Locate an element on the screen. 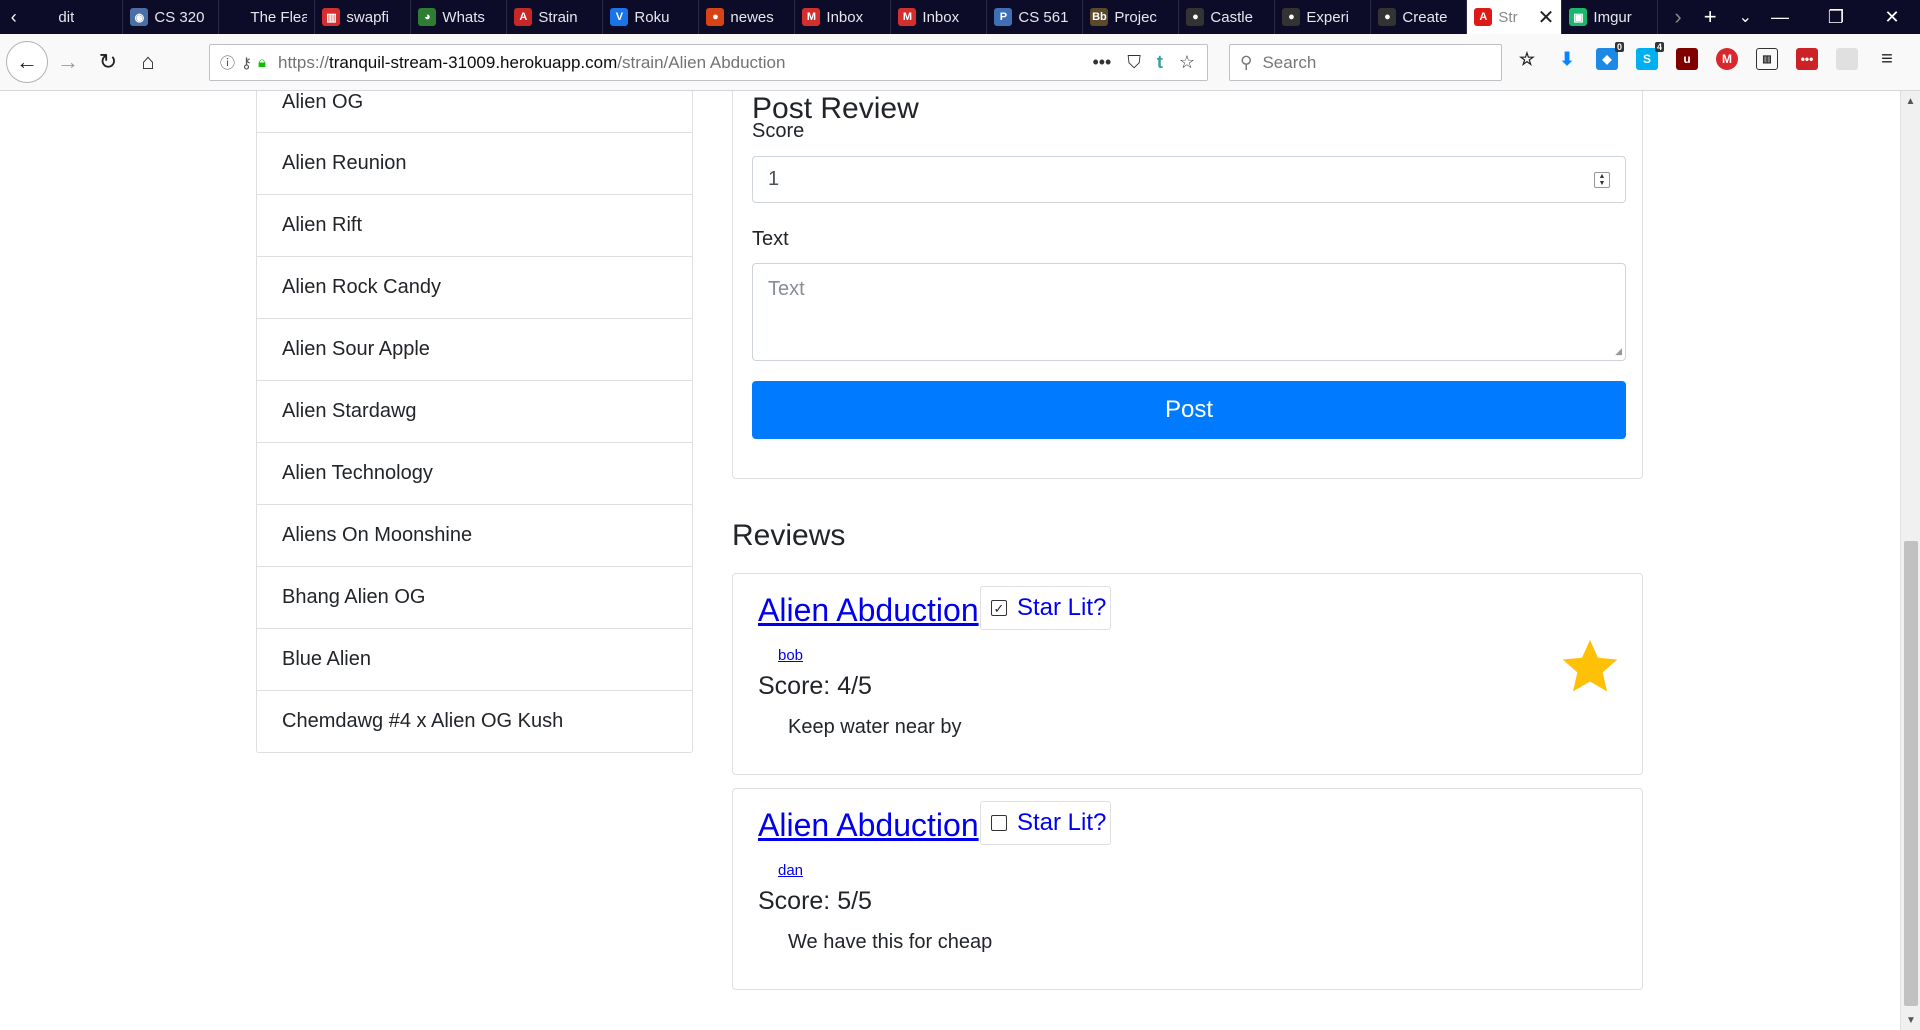  menu-icon: ≡ is located at coordinates (1887, 59).